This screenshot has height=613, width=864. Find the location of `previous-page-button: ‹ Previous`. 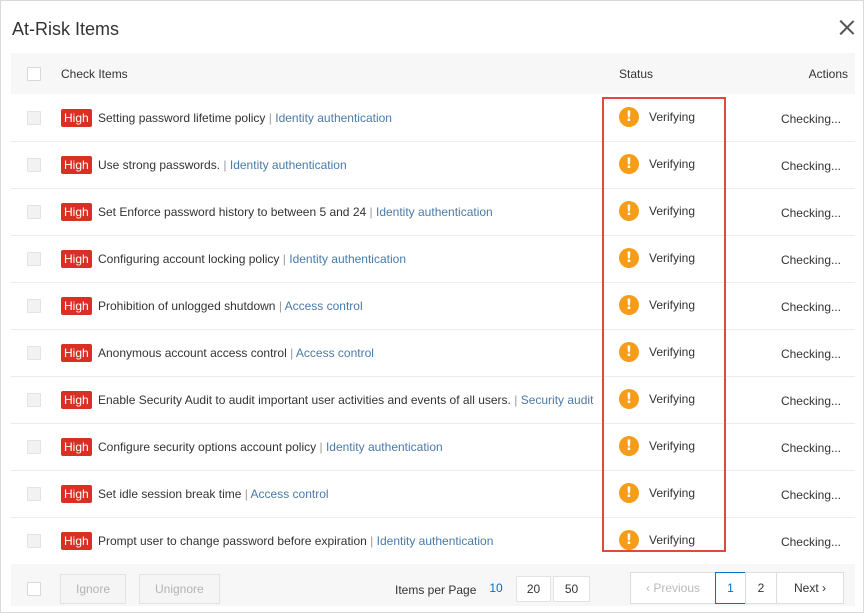

previous-page-button: ‹ Previous is located at coordinates (673, 588).